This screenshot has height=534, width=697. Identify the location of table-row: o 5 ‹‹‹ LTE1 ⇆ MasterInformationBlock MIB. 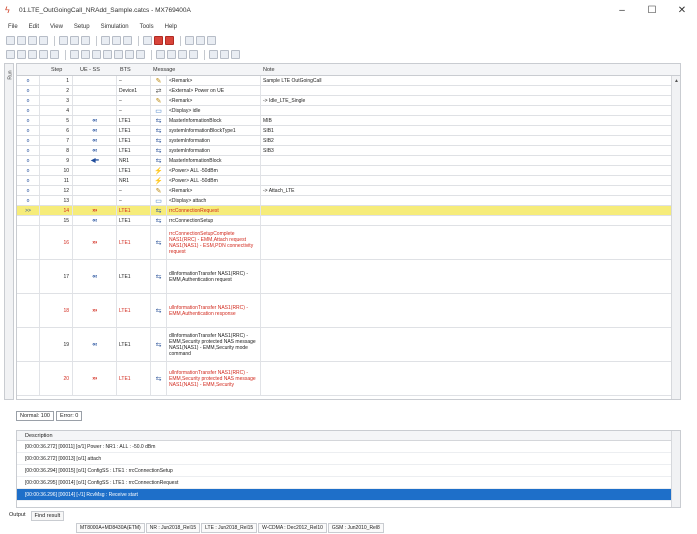
(348, 121).